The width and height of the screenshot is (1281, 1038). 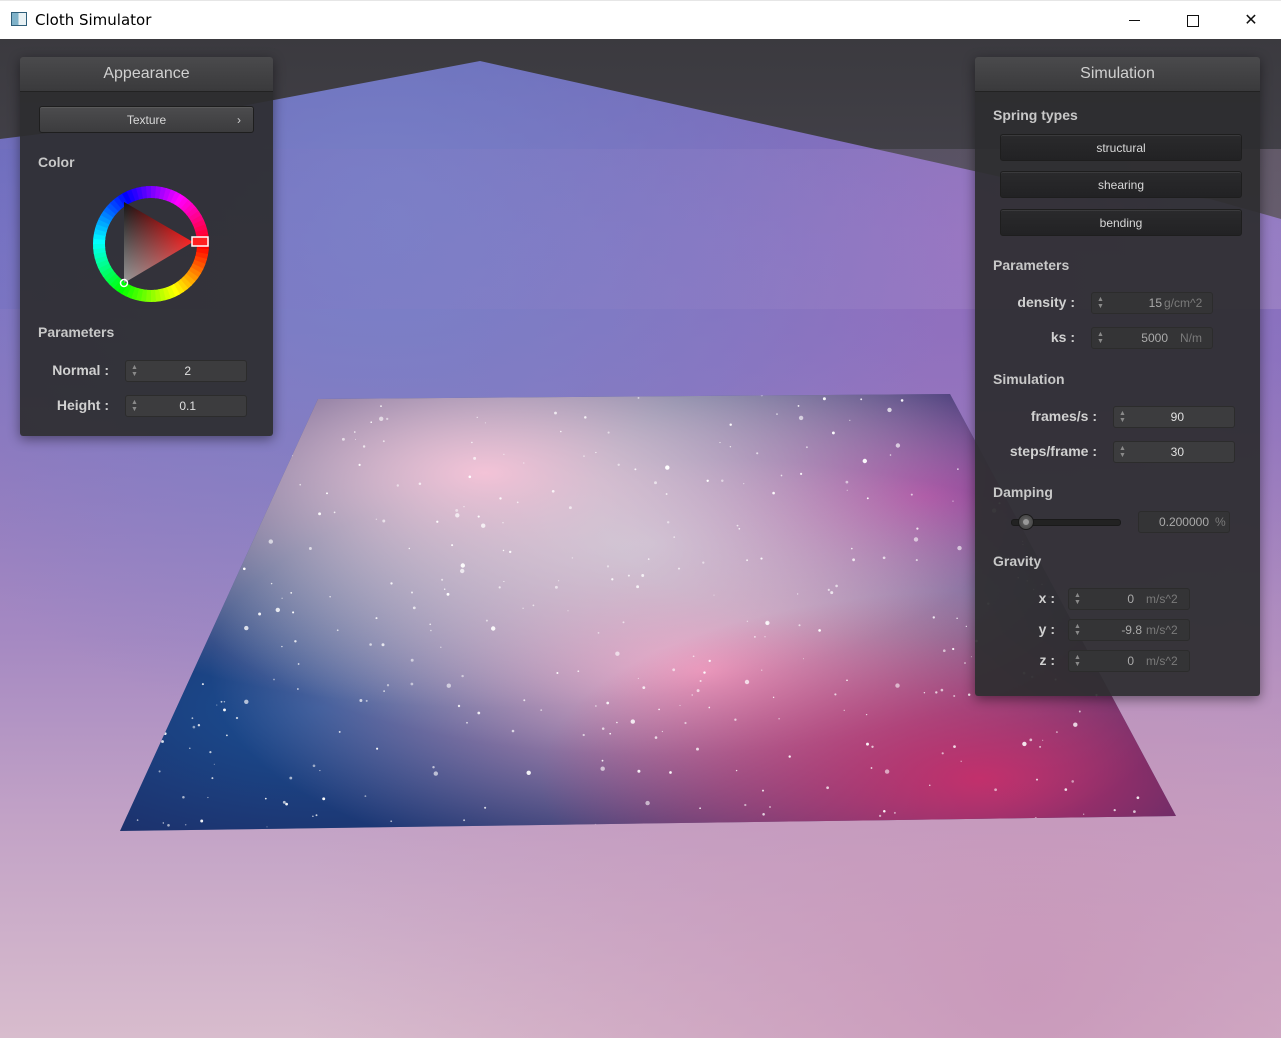 I want to click on normal-label: Normal :, so click(x=80, y=370).